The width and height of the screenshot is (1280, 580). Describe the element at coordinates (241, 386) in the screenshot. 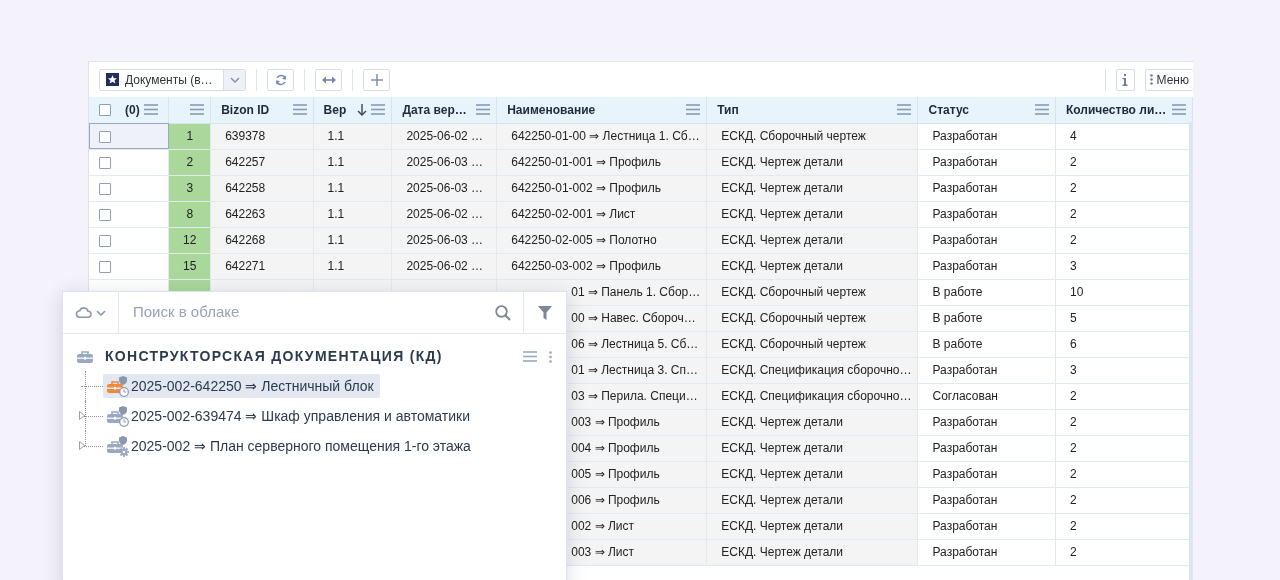

I see `tree-item: 2025-002-642250 ⇒ Лестничный блок` at that location.